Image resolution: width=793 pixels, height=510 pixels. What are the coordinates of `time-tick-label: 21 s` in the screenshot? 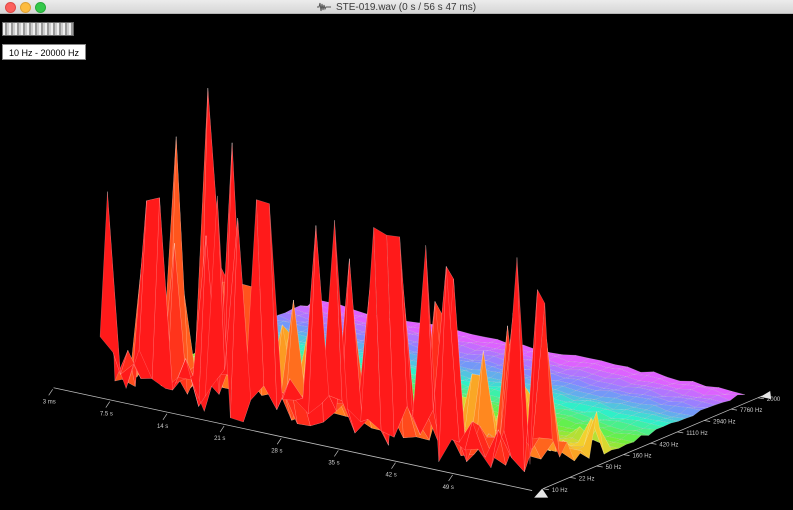 It's located at (219, 439).